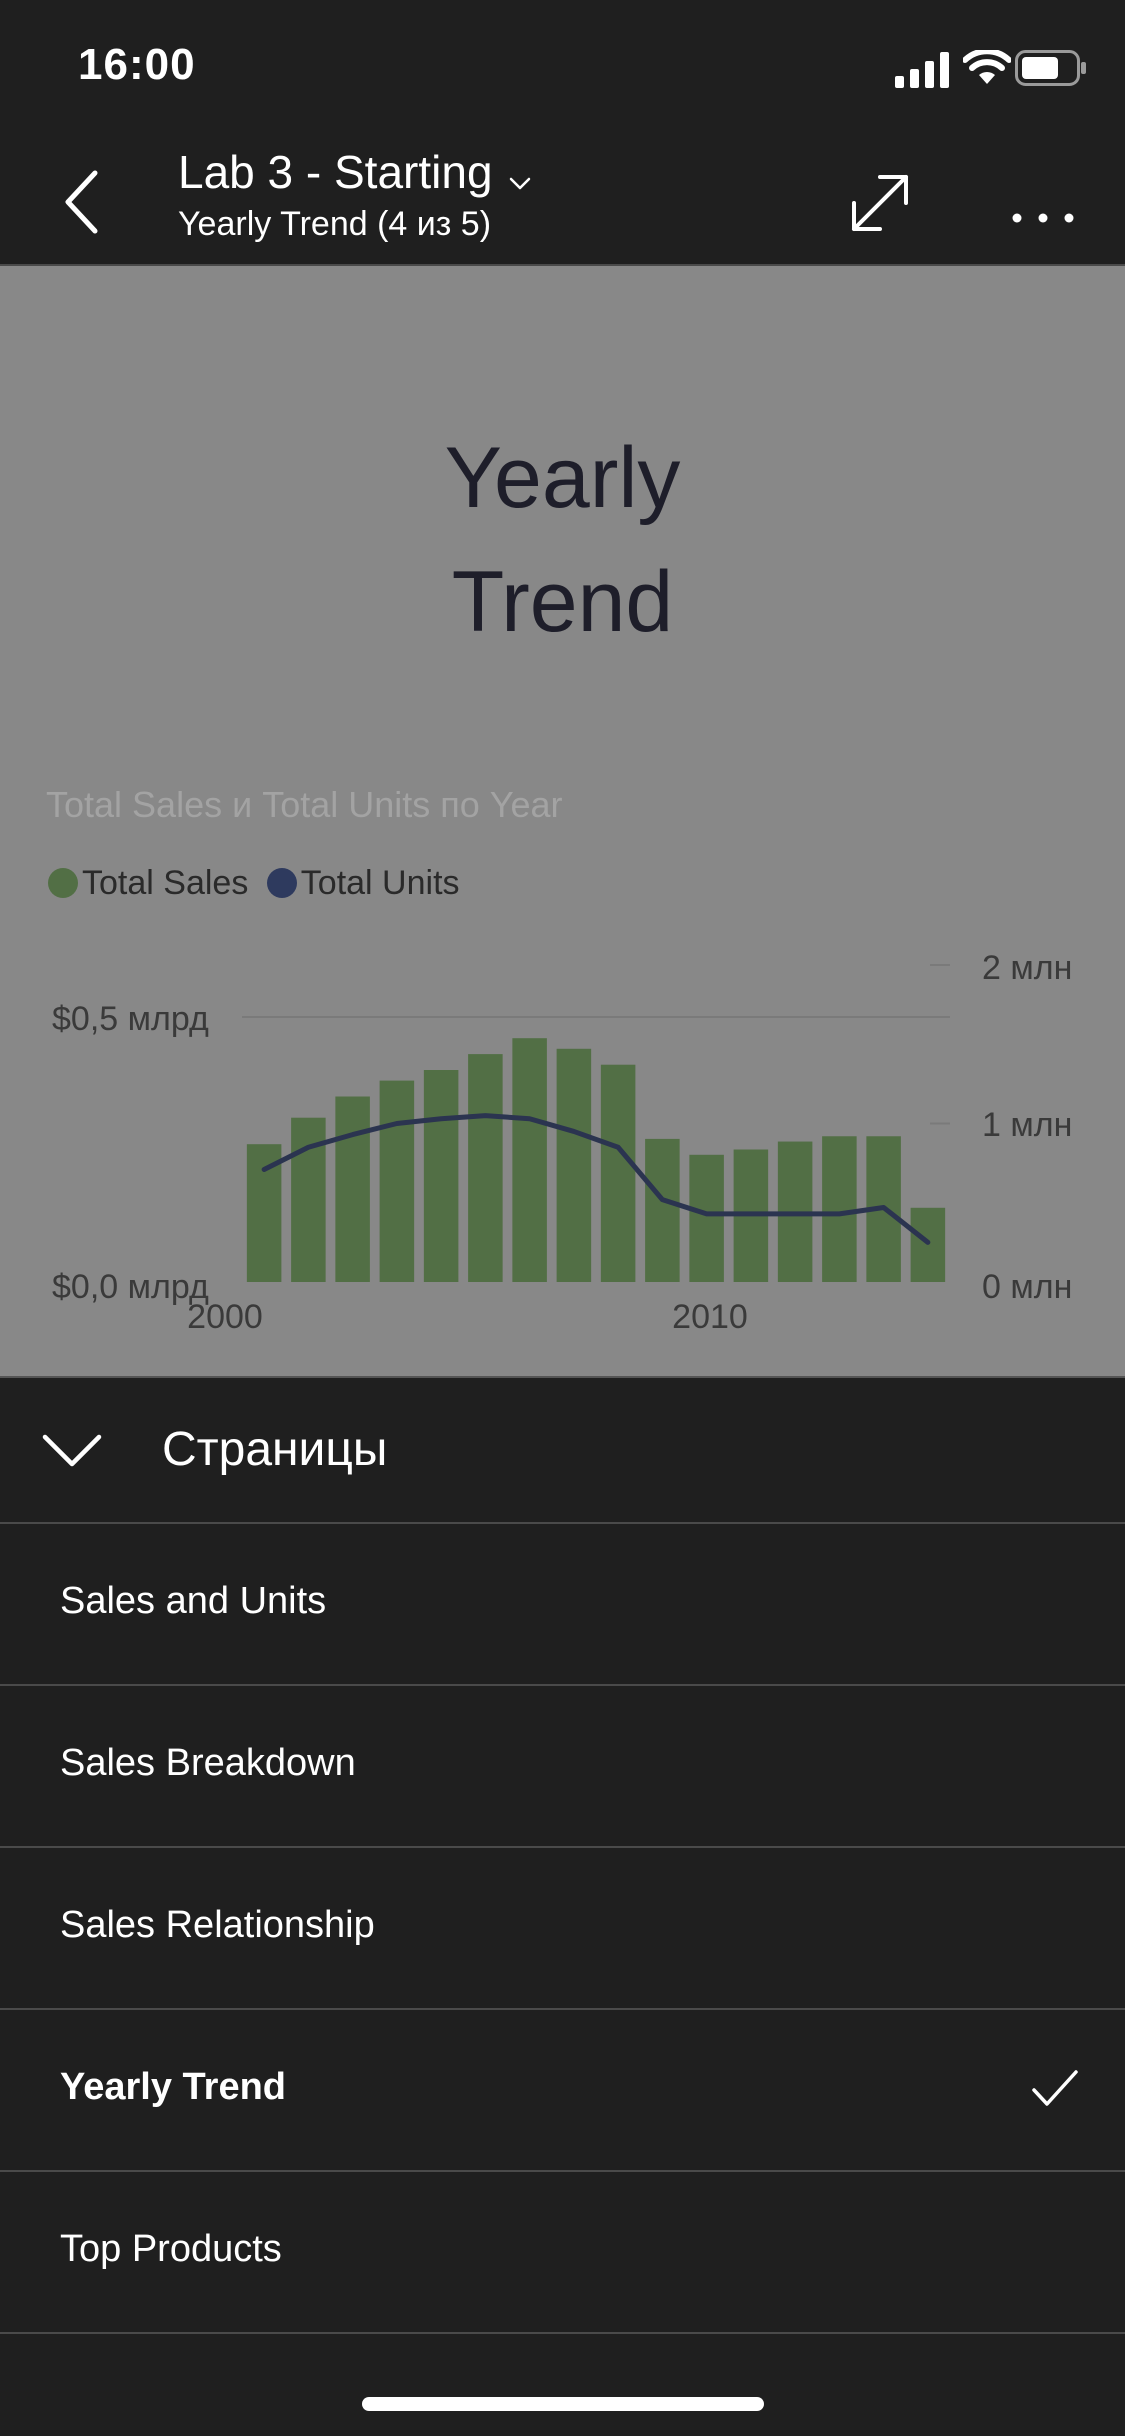  What do you see at coordinates (562, 1451) in the screenshot?
I see `pages-header: Страницы` at bounding box center [562, 1451].